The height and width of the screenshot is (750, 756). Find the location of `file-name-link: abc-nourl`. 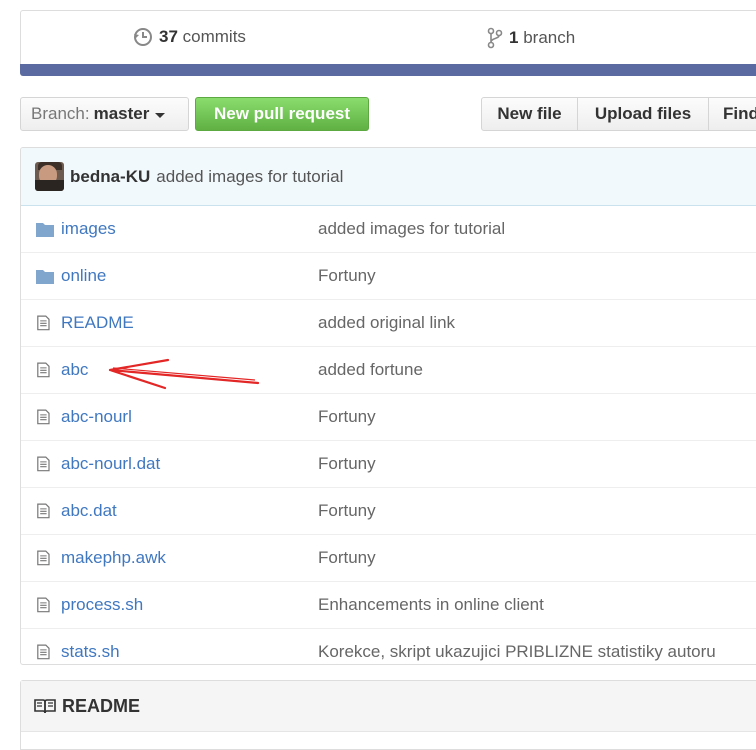

file-name-link: abc-nourl is located at coordinates (96, 417).